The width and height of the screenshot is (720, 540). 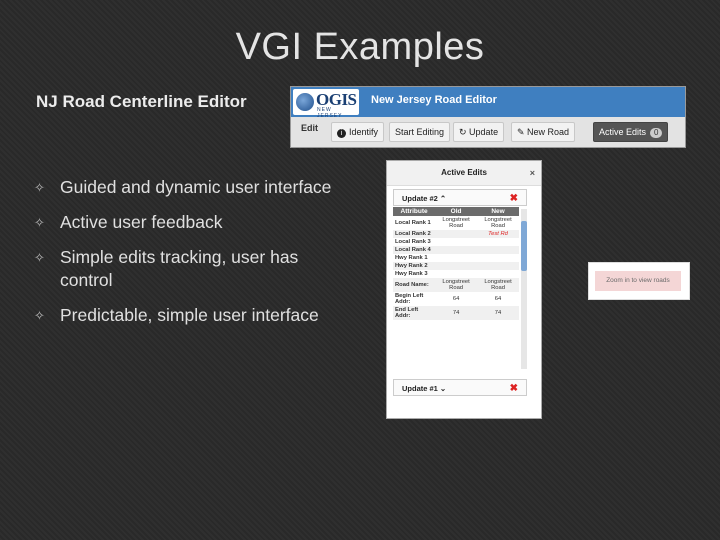 What do you see at coordinates (460, 197) in the screenshot?
I see `update-2-header: Update #2 ⌃ ✖` at bounding box center [460, 197].